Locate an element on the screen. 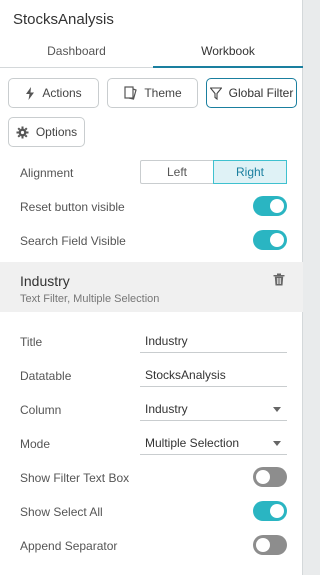  mode-dropdown: Multiple Selection is located at coordinates (213, 444).